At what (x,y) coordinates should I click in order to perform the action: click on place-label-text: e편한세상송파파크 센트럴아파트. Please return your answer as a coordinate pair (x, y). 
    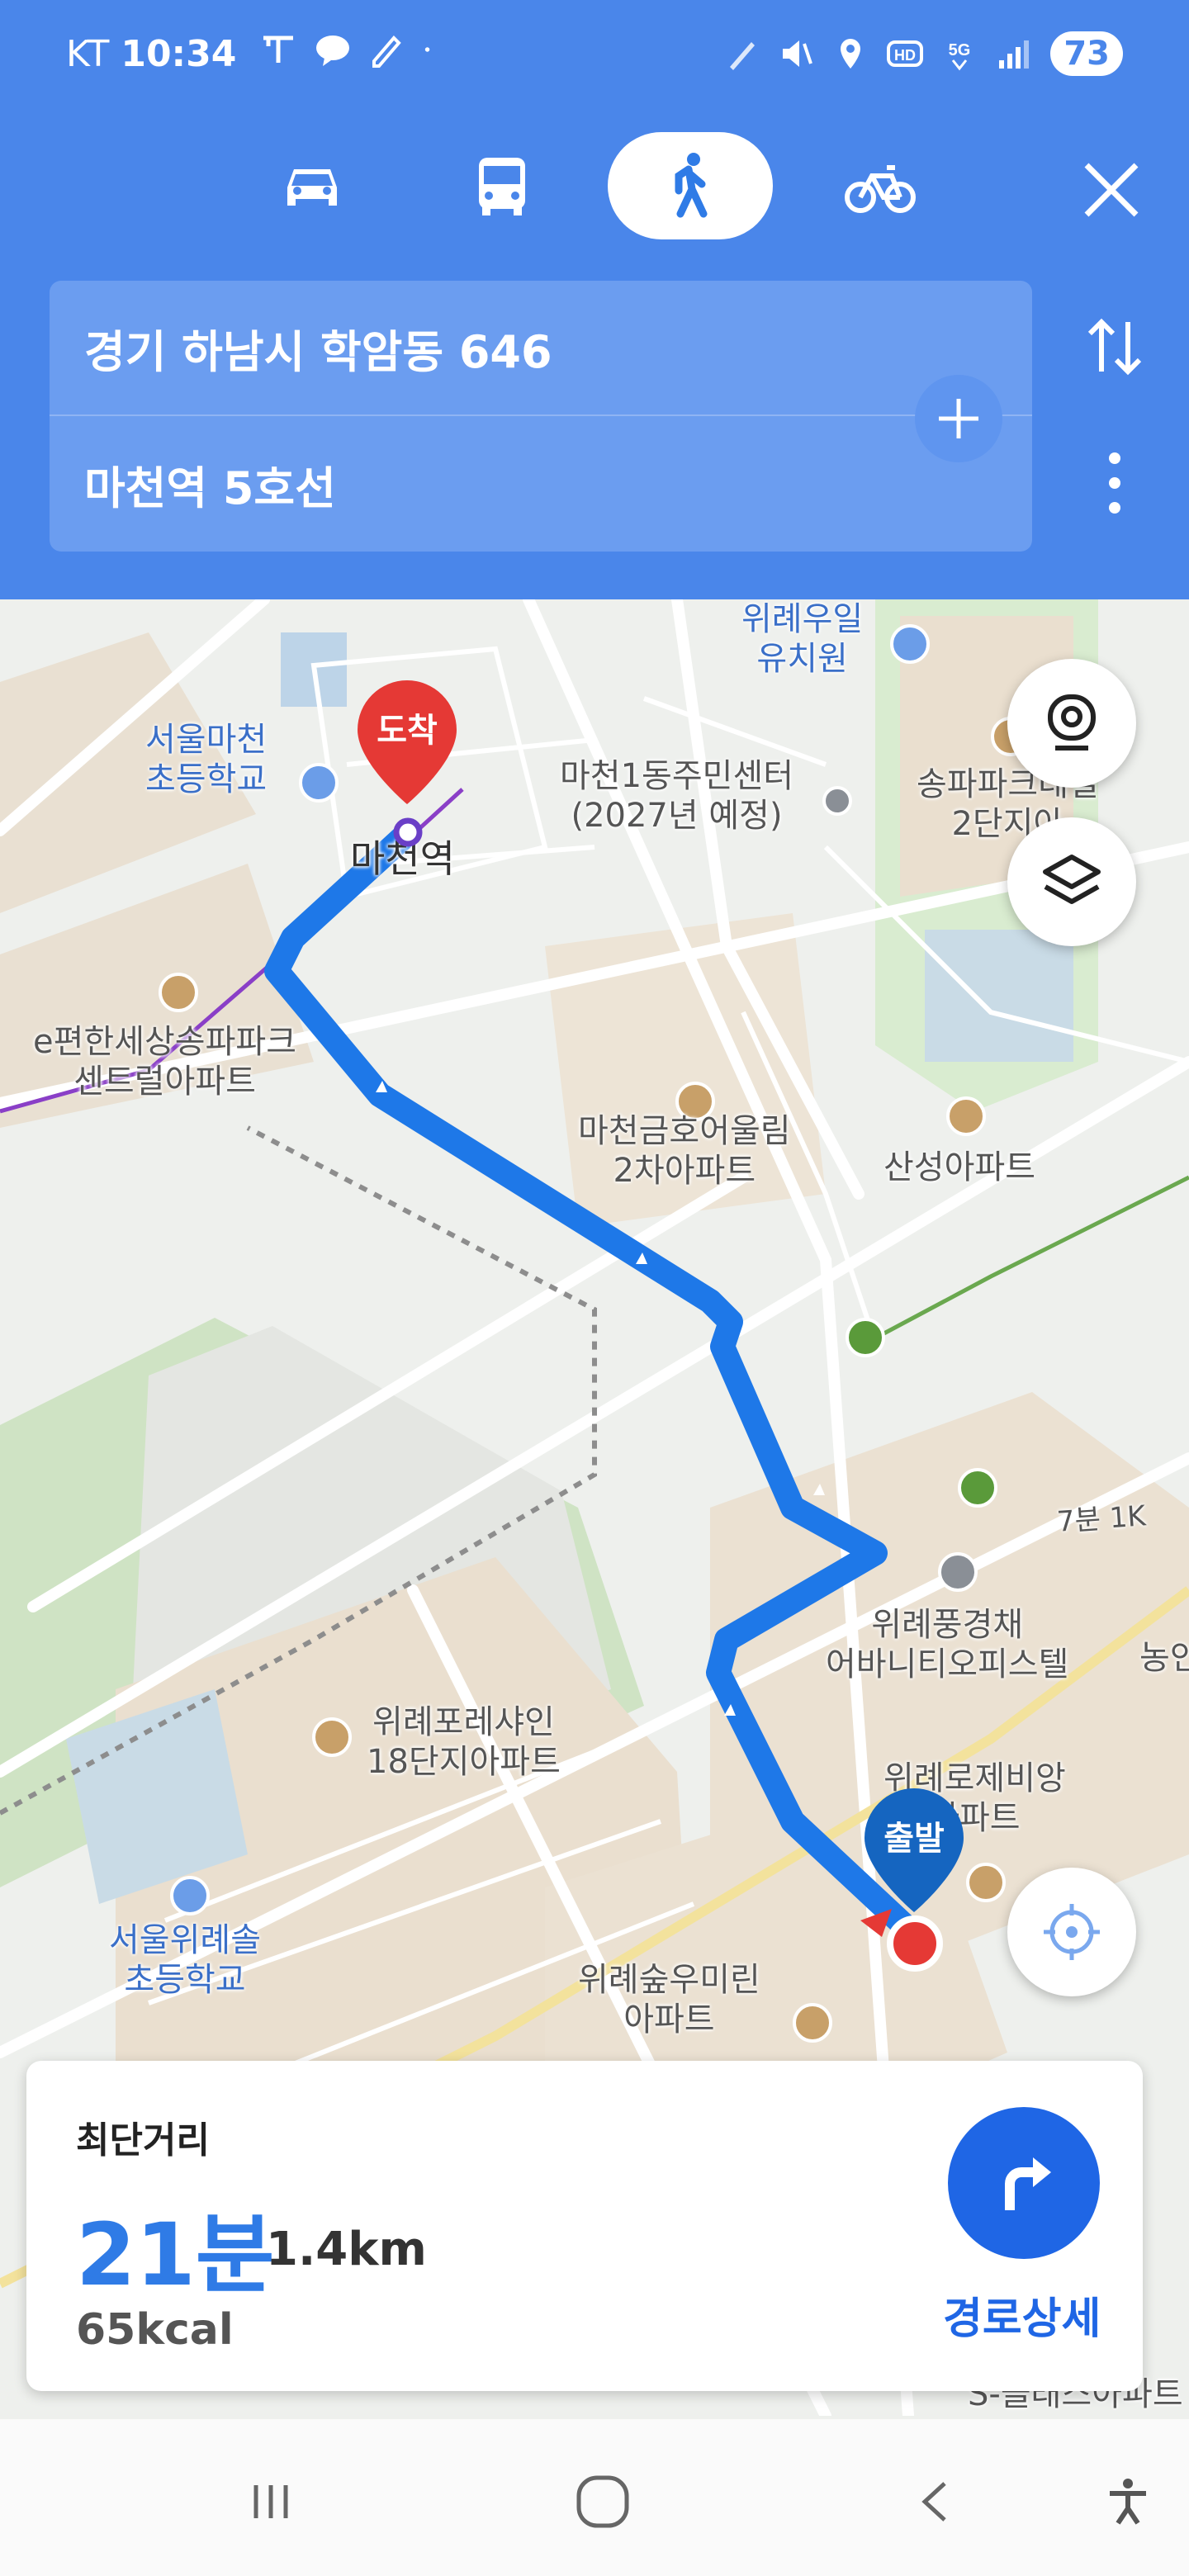
    Looking at the image, I should click on (165, 1062).